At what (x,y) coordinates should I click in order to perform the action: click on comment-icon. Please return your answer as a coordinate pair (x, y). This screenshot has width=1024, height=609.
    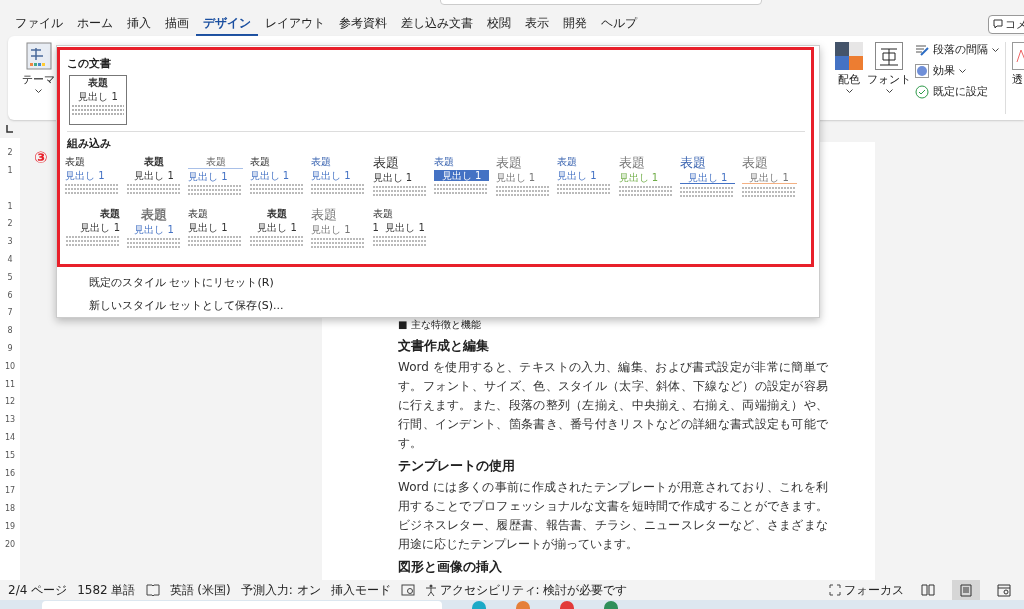
    Looking at the image, I should click on (998, 24).